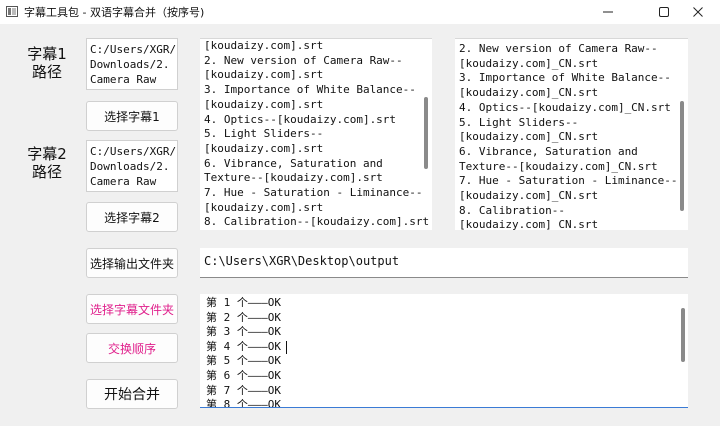  Describe the element at coordinates (286, 347) in the screenshot. I see `text-caret` at that location.